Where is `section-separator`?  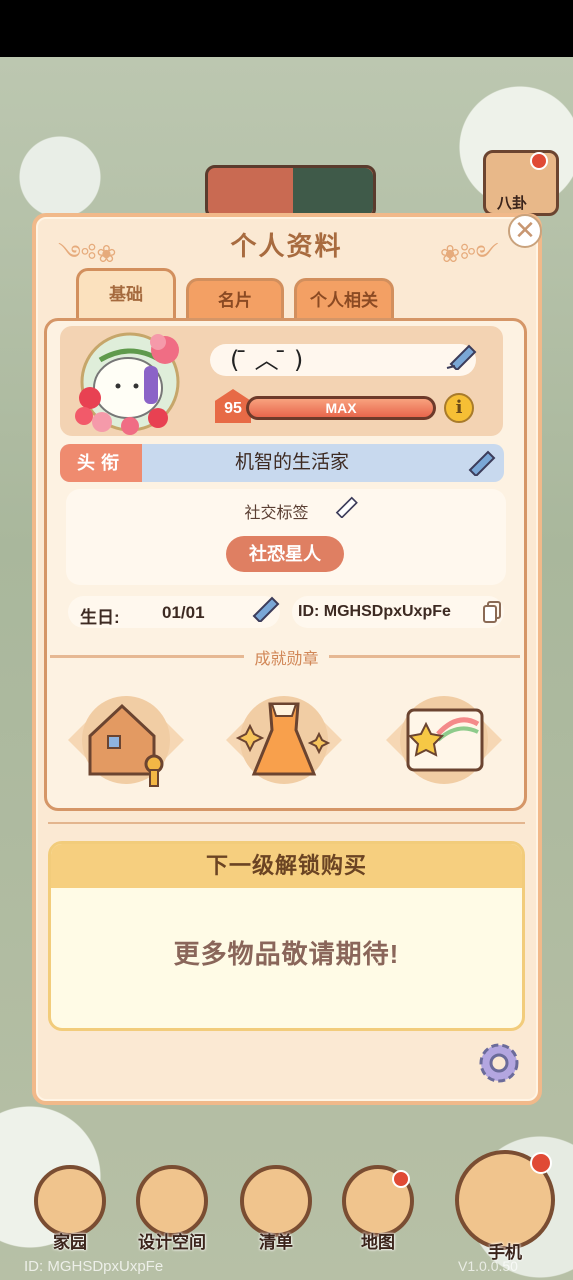 section-separator is located at coordinates (286, 823).